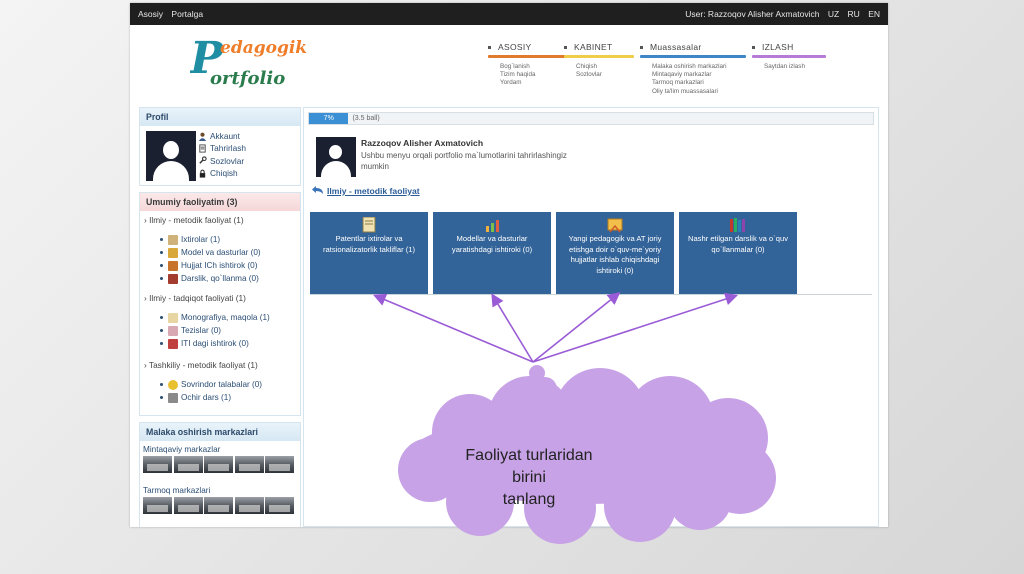 The height and width of the screenshot is (574, 1024). I want to click on callout-line-2: tanlang, so click(529, 499).